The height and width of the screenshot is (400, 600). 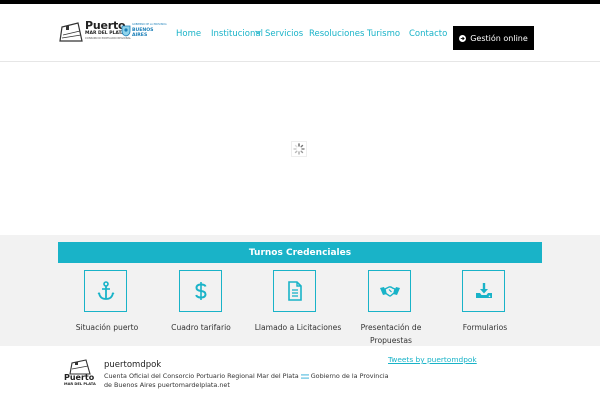 What do you see at coordinates (188, 34) in the screenshot?
I see `nav-home: Home` at bounding box center [188, 34].